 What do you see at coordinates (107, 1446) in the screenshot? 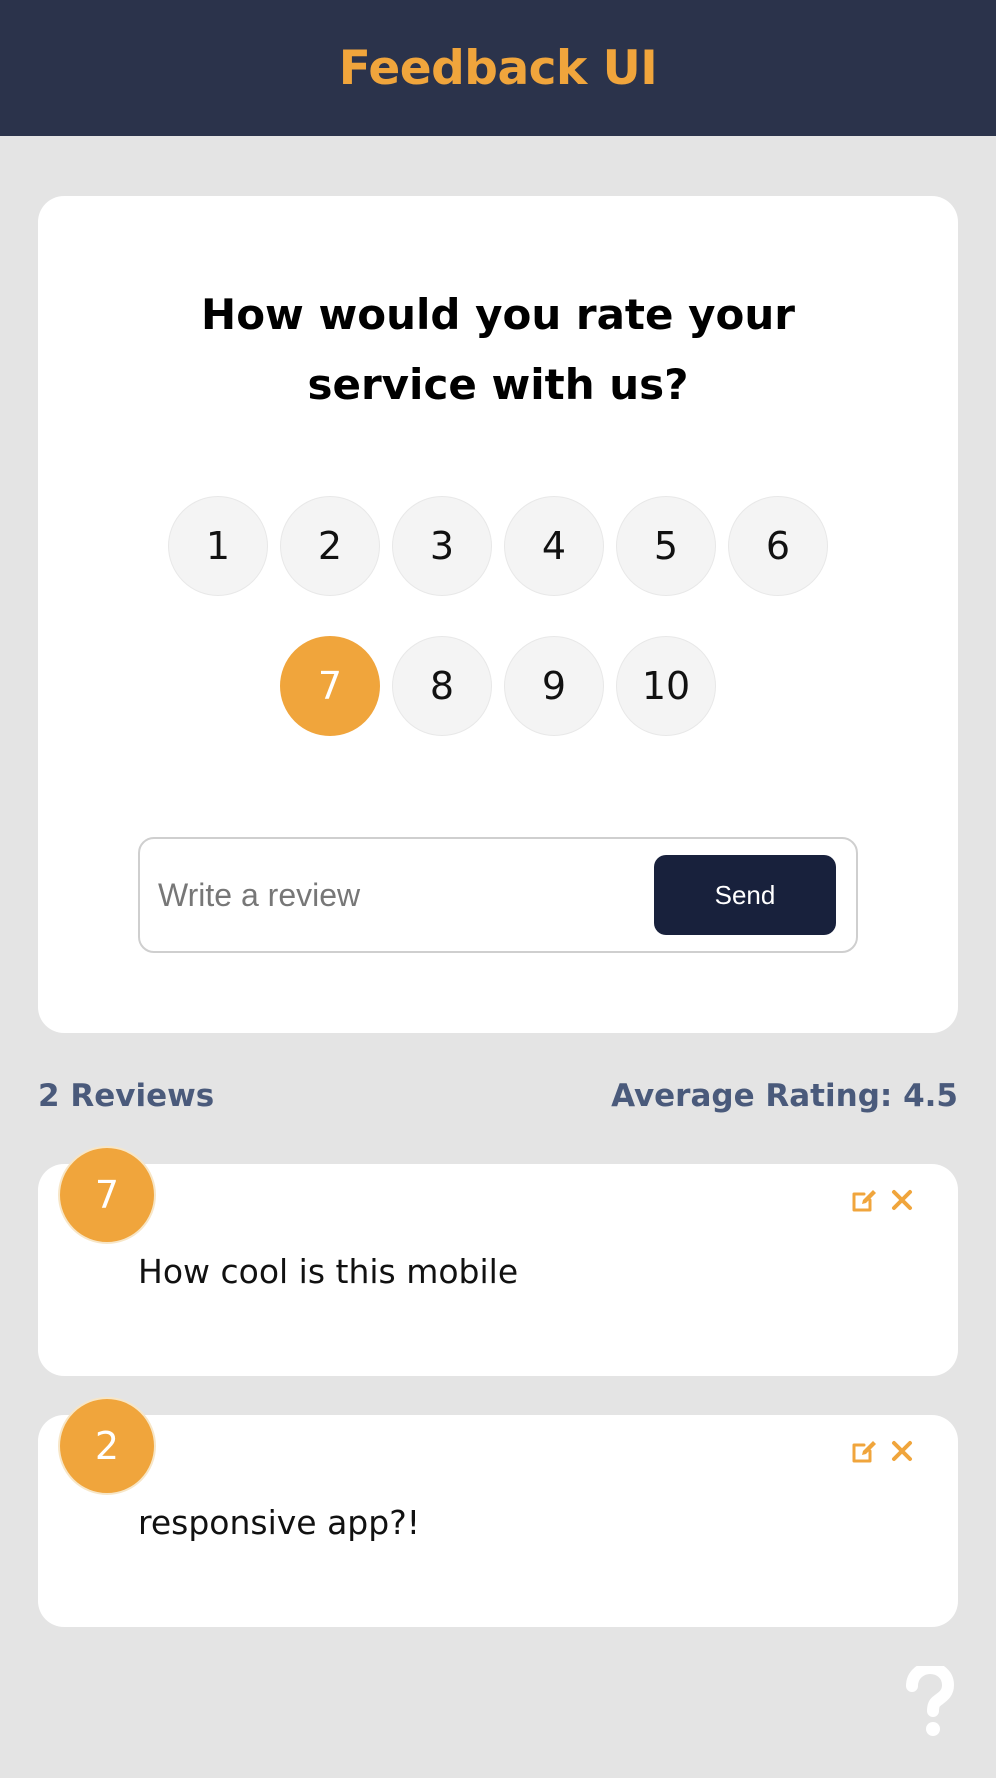
I see `review-rating-badge: 2` at bounding box center [107, 1446].